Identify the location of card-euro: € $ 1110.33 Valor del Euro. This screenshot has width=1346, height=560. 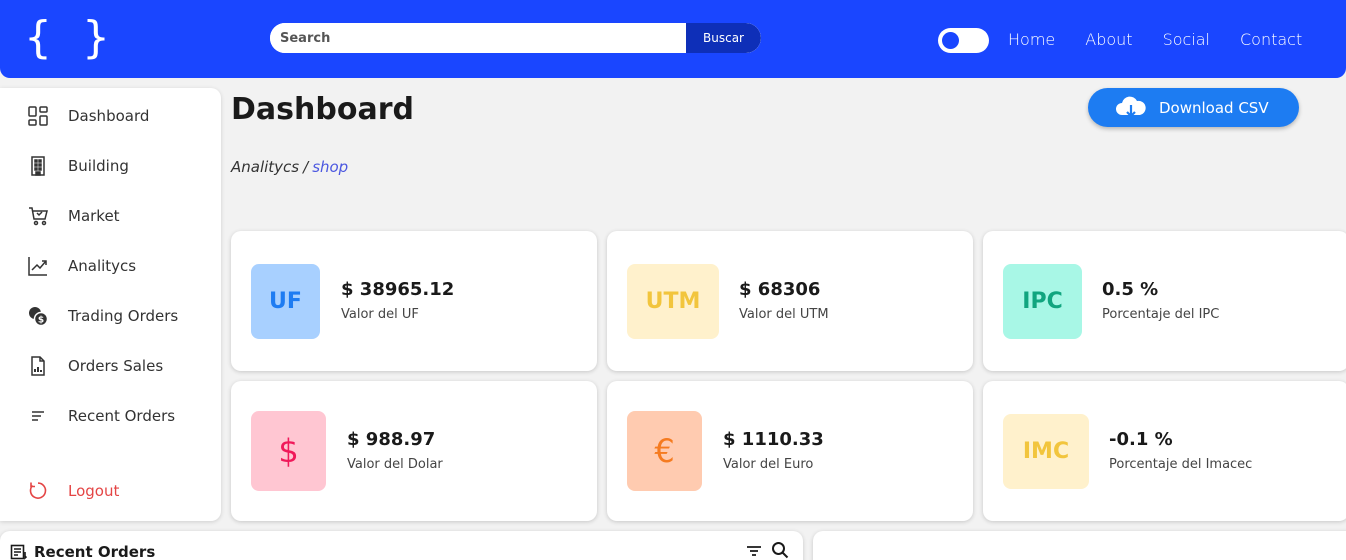
(790, 451).